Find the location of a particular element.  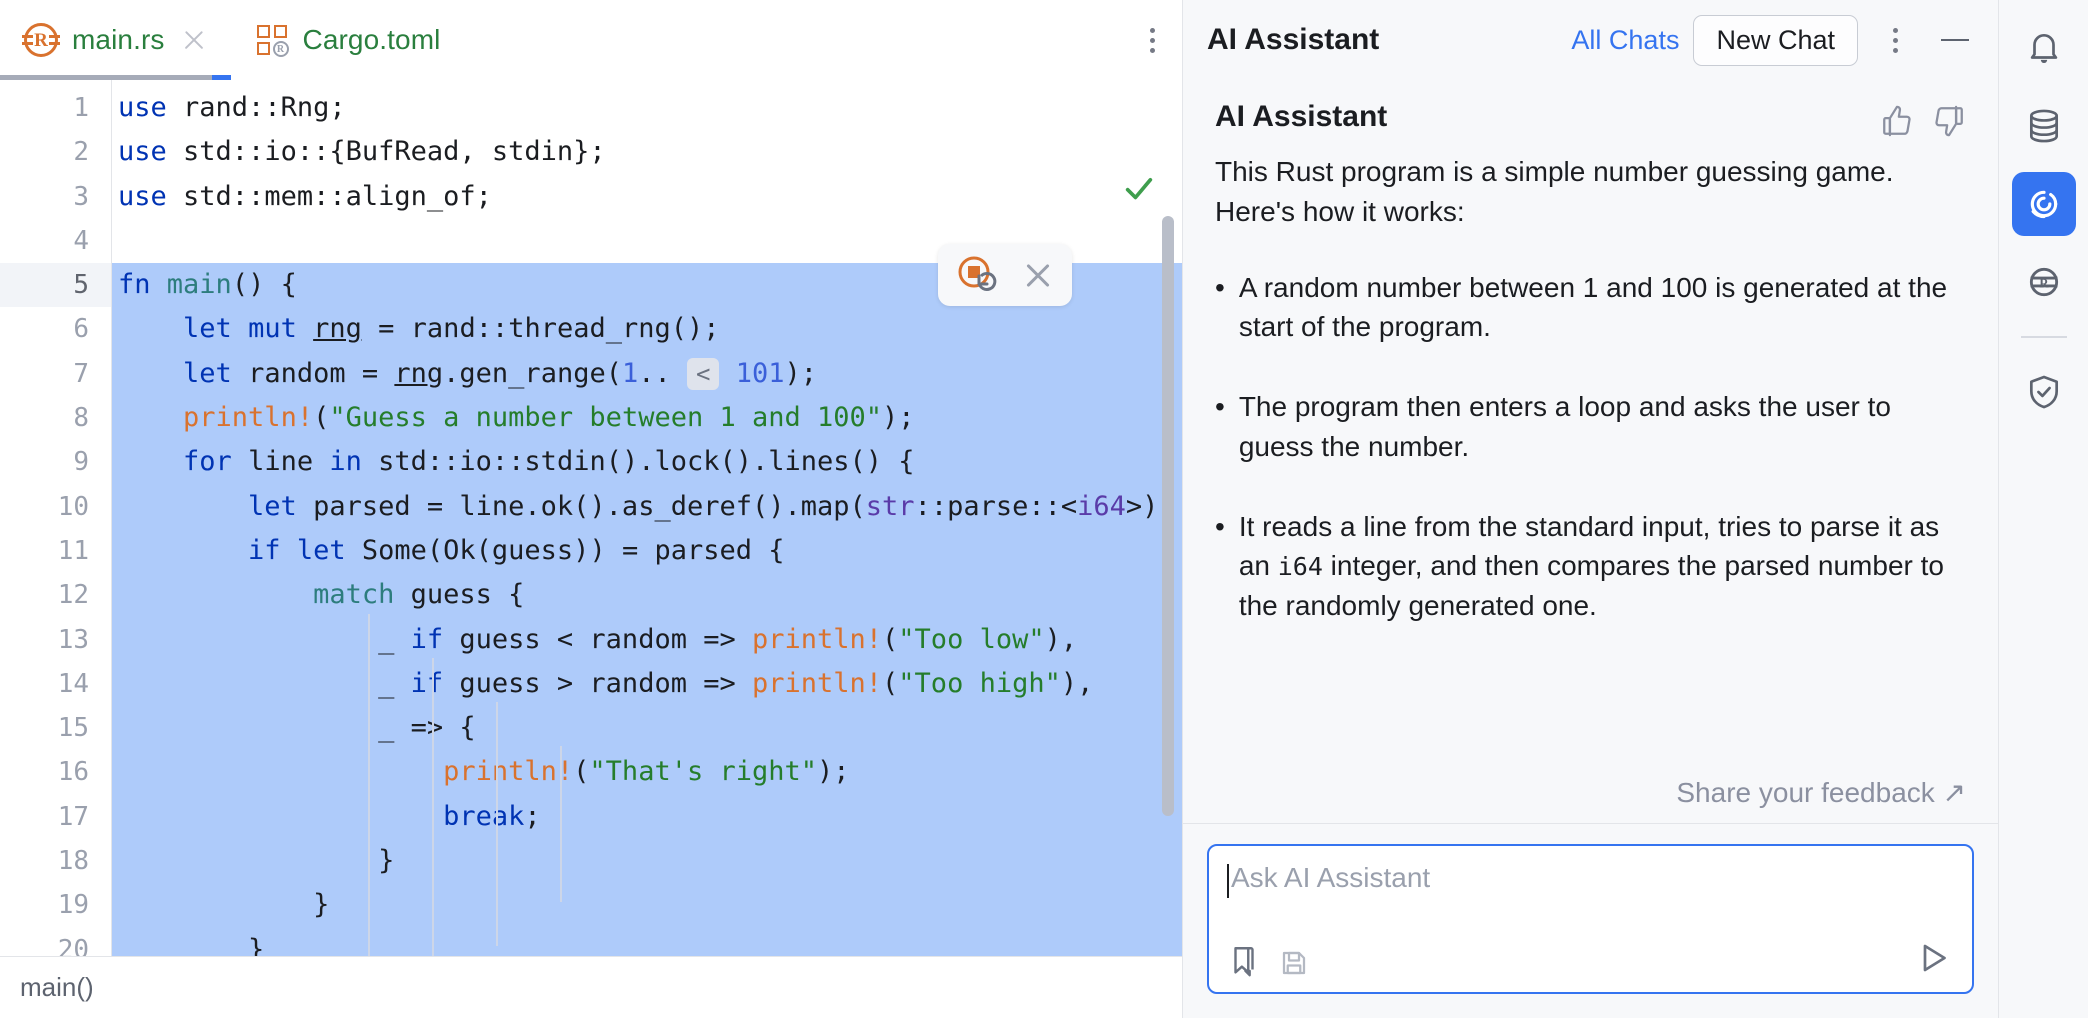

line-number: 9 is located at coordinates (81, 462).